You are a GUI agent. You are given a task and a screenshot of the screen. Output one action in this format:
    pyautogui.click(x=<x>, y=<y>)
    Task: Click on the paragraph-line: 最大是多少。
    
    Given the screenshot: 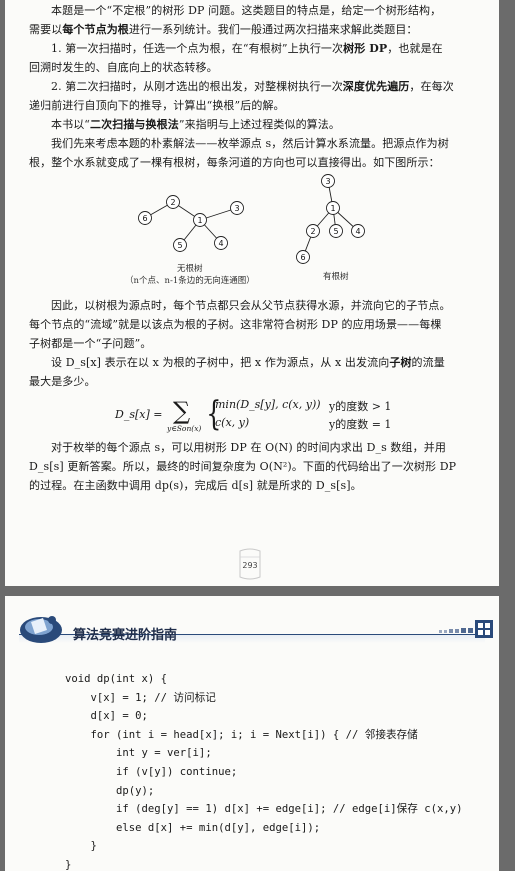 What is the action you would take?
    pyautogui.click(x=62, y=381)
    